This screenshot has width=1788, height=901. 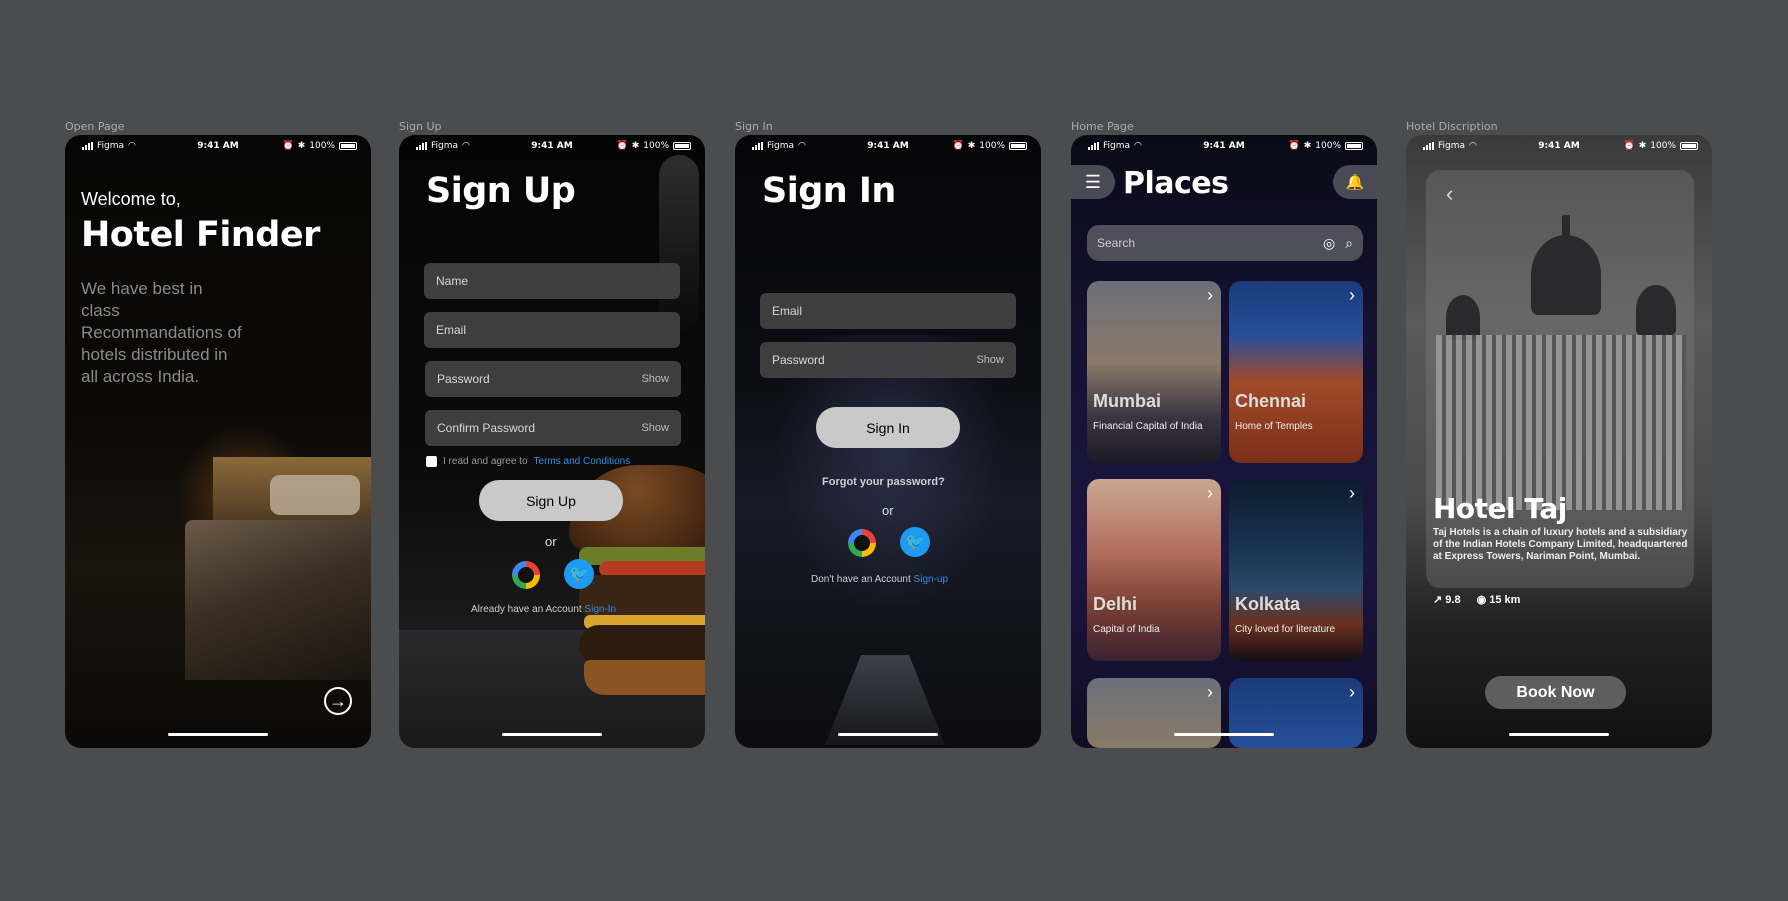 What do you see at coordinates (200, 235) in the screenshot?
I see `app-title: Hotel Finder` at bounding box center [200, 235].